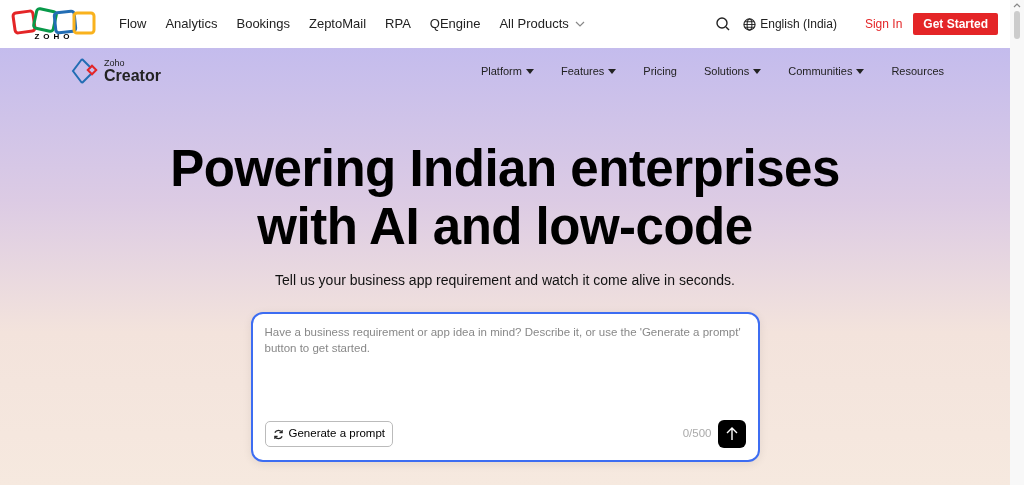 The image size is (1024, 485). I want to click on brand-name: Creator, so click(132, 75).